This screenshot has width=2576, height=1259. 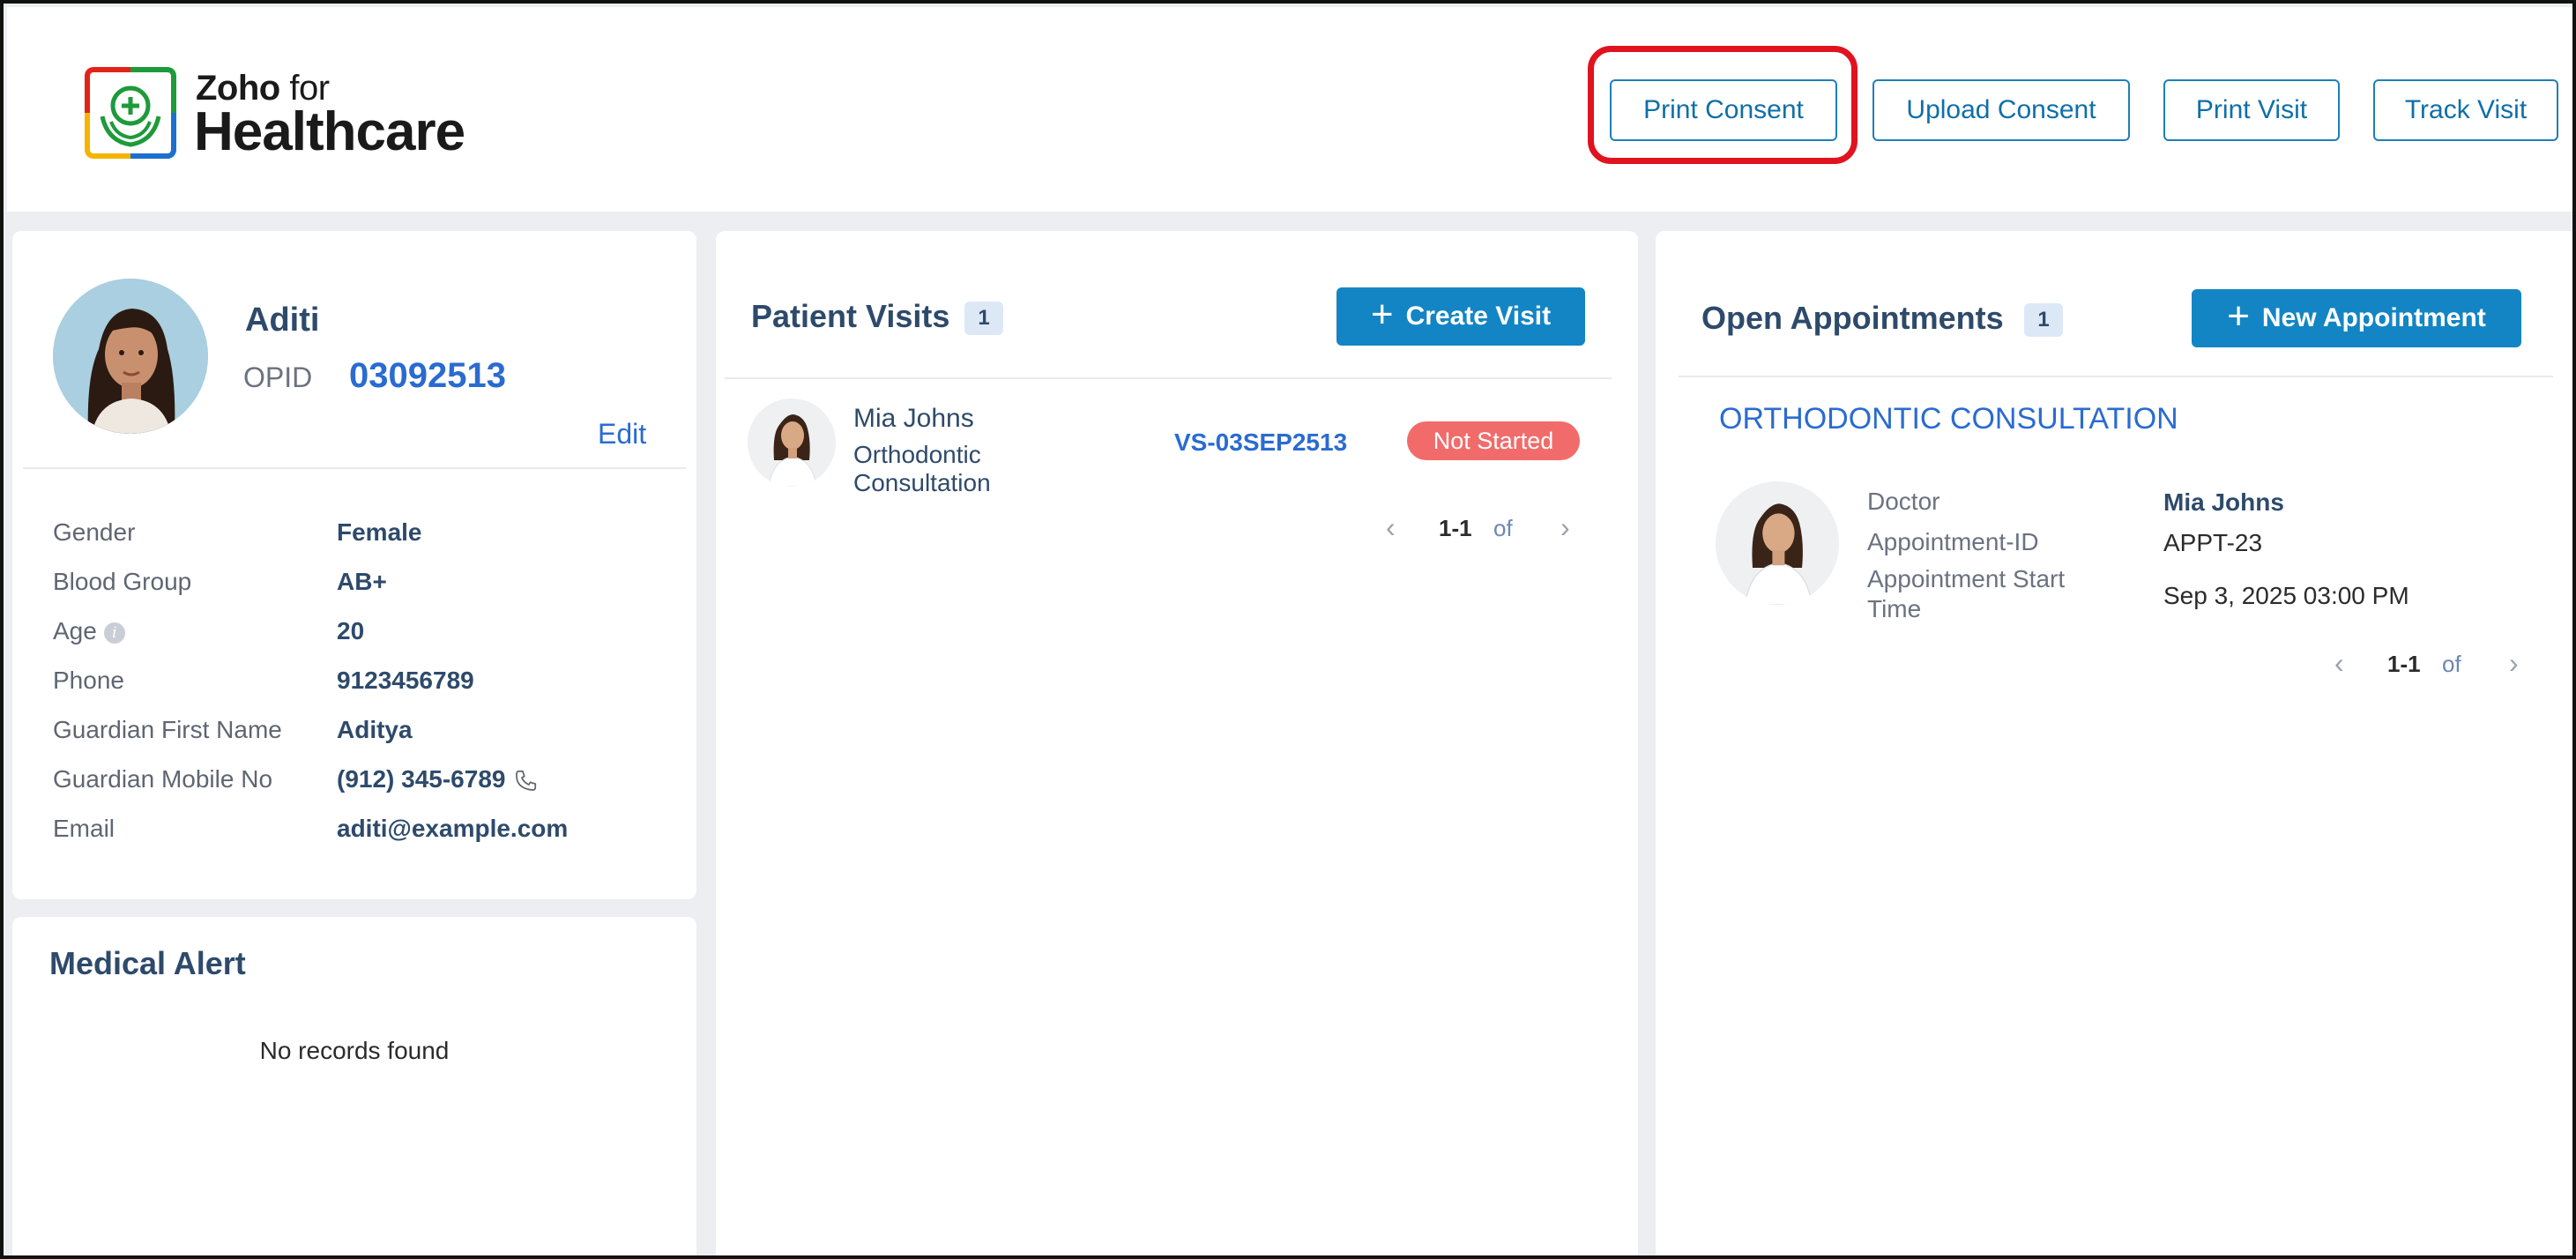 What do you see at coordinates (283, 320) in the screenshot?
I see `patient-name: Aditi` at bounding box center [283, 320].